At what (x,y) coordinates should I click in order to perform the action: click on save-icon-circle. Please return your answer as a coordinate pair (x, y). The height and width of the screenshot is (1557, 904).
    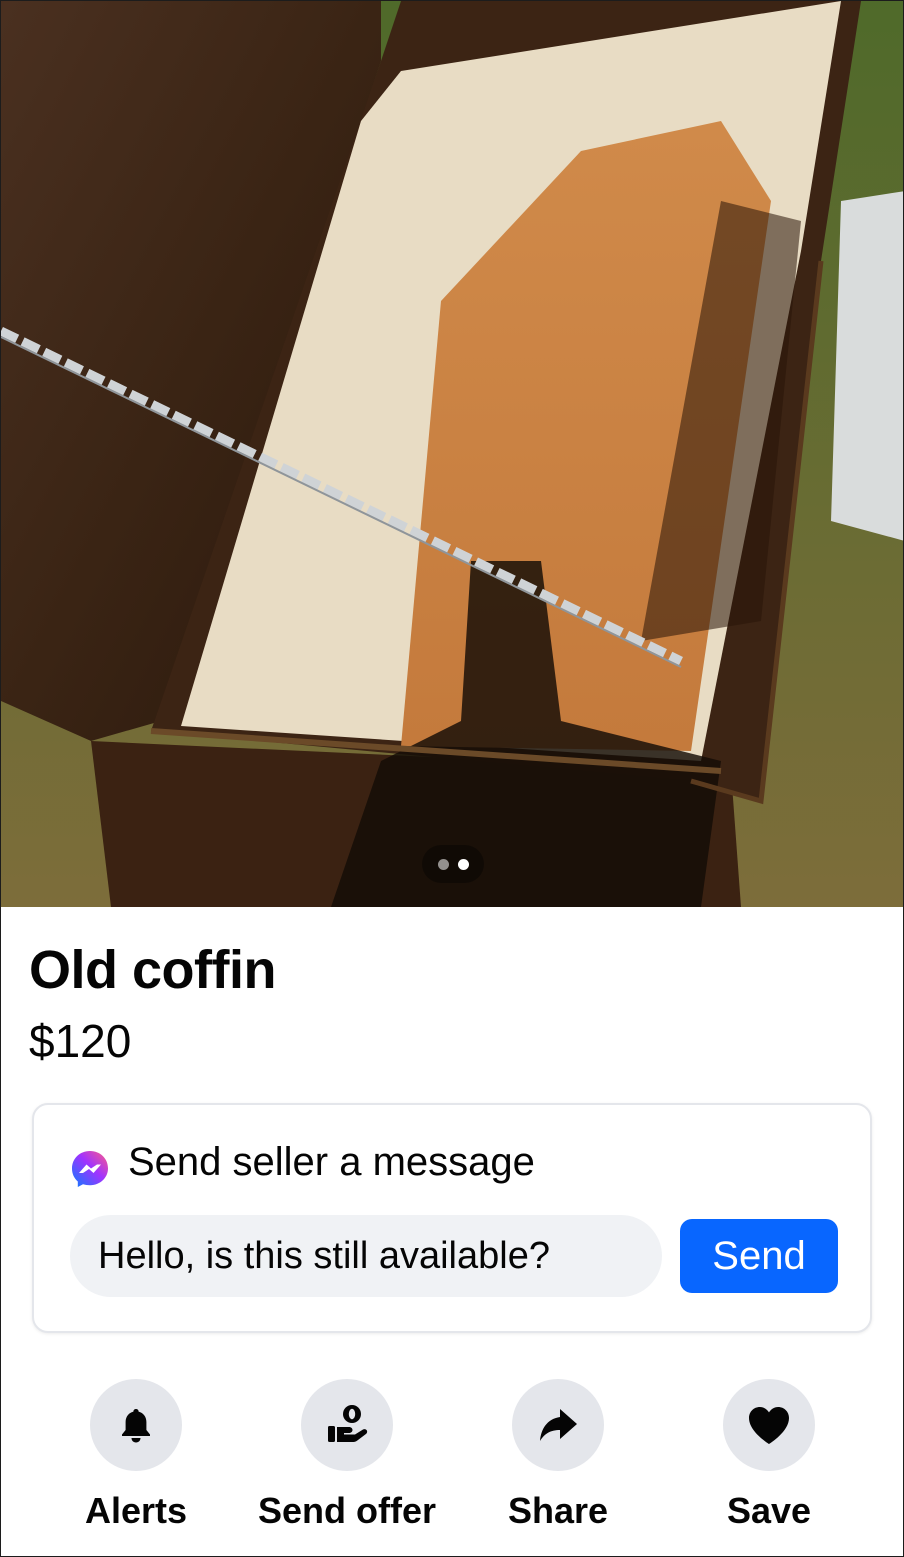
    Looking at the image, I should click on (769, 1425).